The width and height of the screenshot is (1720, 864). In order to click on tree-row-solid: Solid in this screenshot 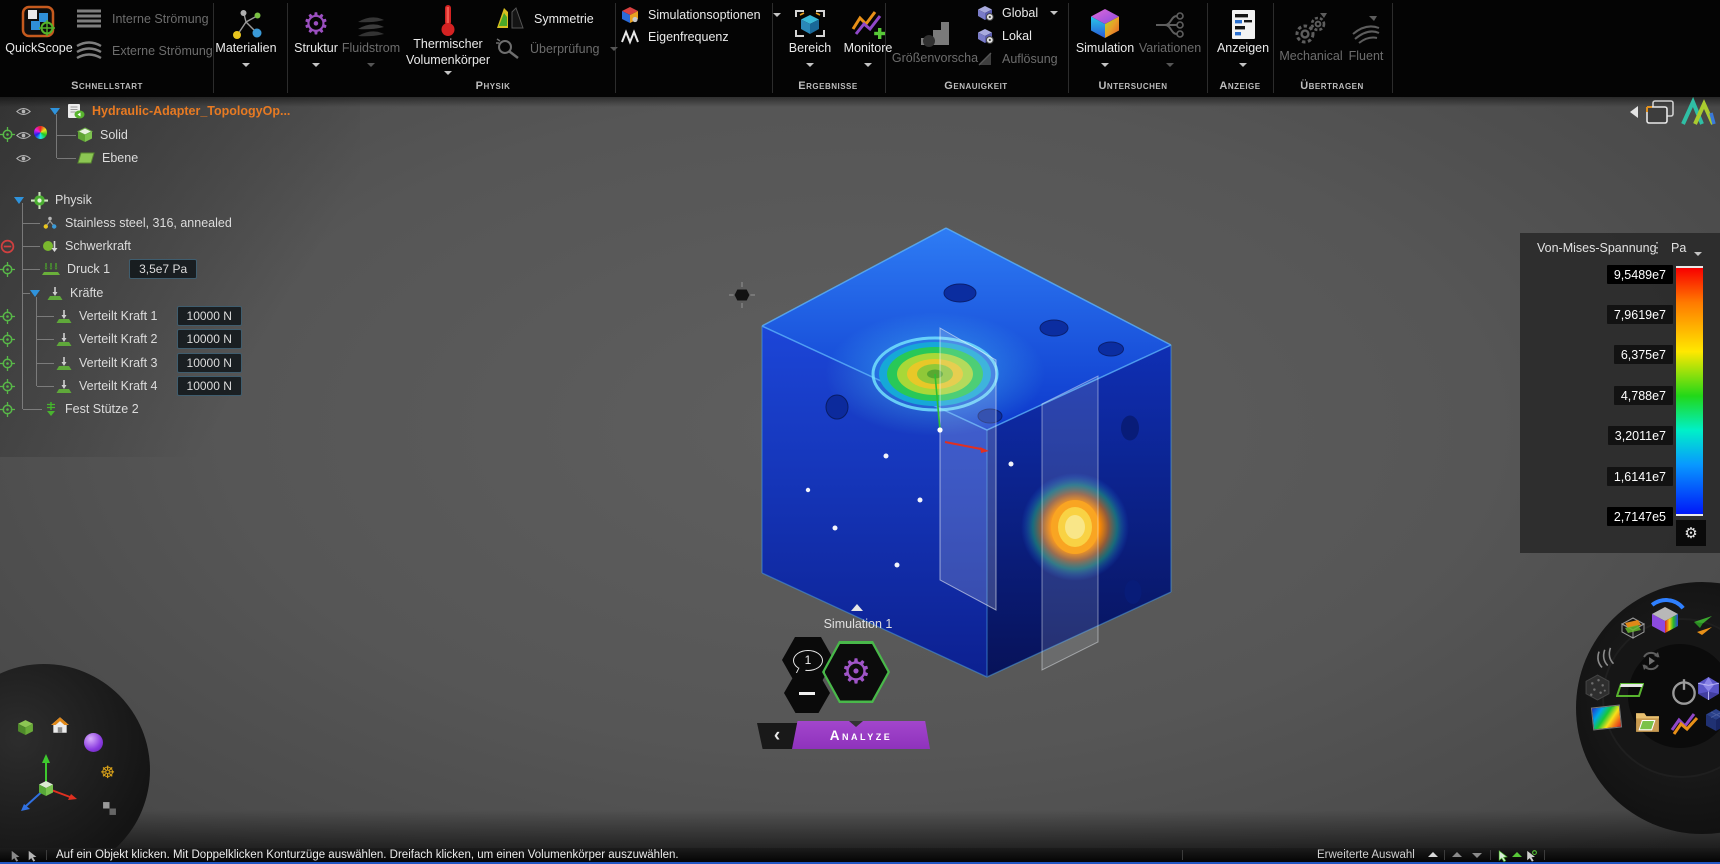, I will do `click(102, 135)`.